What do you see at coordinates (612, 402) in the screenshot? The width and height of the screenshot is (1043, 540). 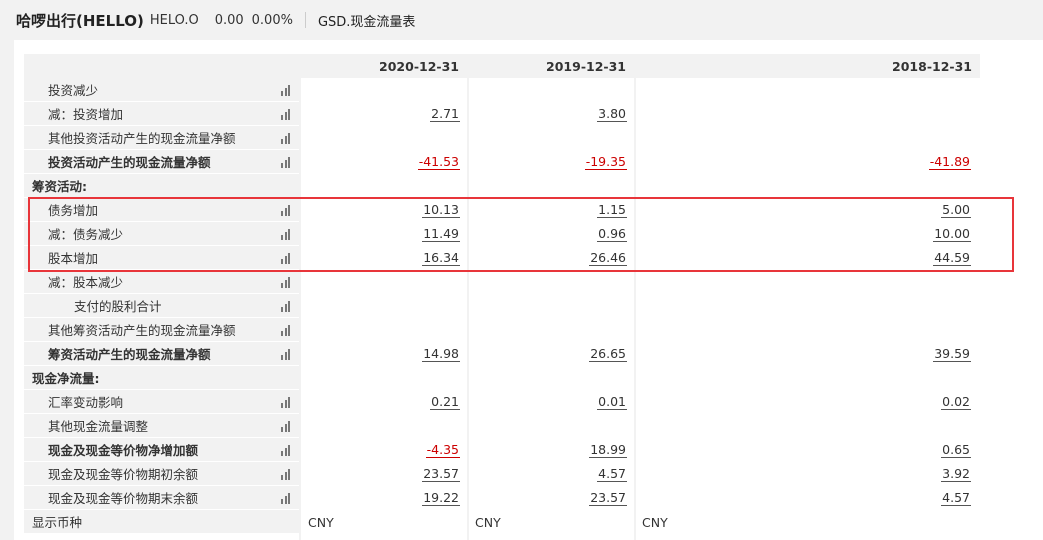 I see `value-link: 0.01` at bounding box center [612, 402].